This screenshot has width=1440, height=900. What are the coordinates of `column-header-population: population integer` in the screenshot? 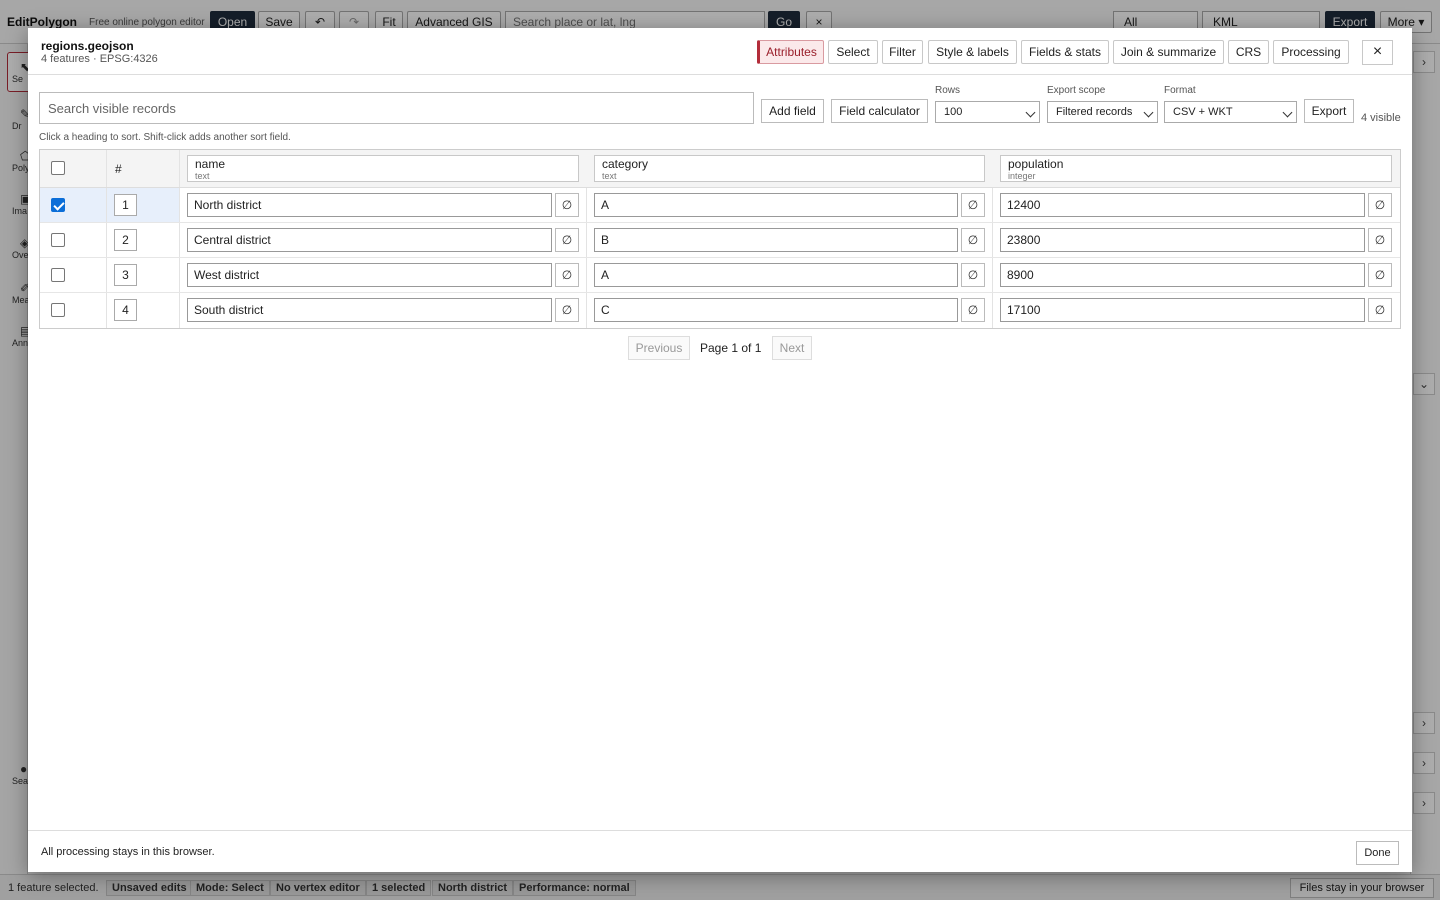 It's located at (1196, 168).